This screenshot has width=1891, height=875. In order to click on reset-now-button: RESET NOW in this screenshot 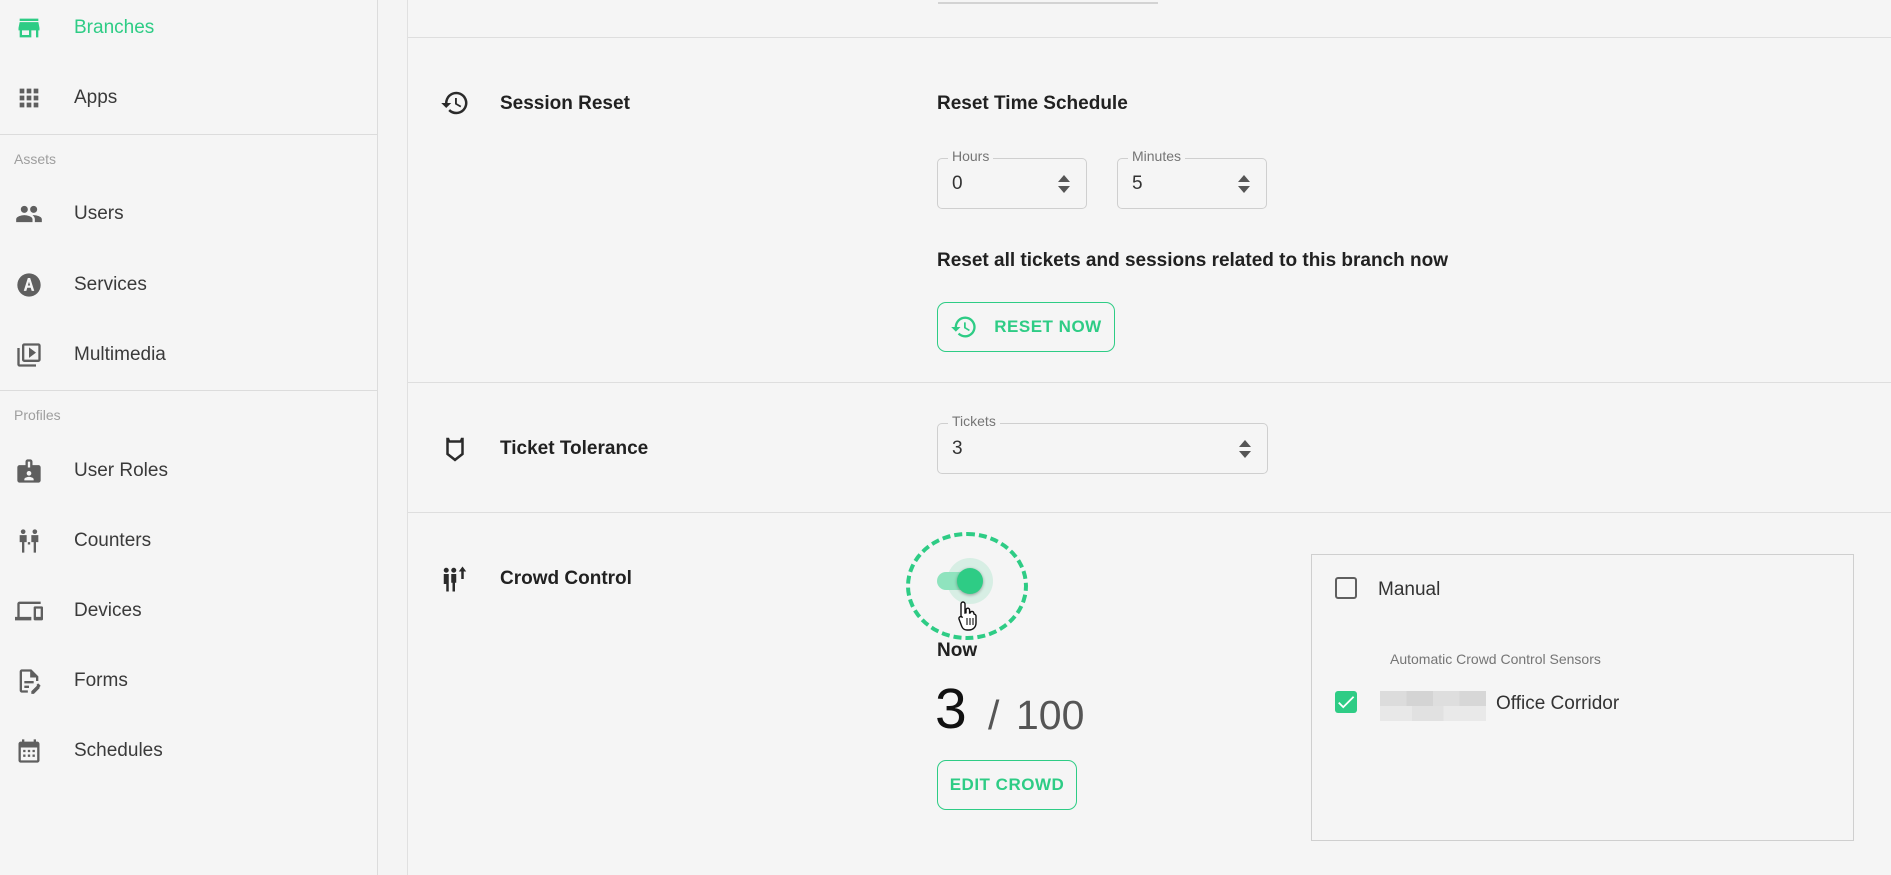, I will do `click(1026, 327)`.